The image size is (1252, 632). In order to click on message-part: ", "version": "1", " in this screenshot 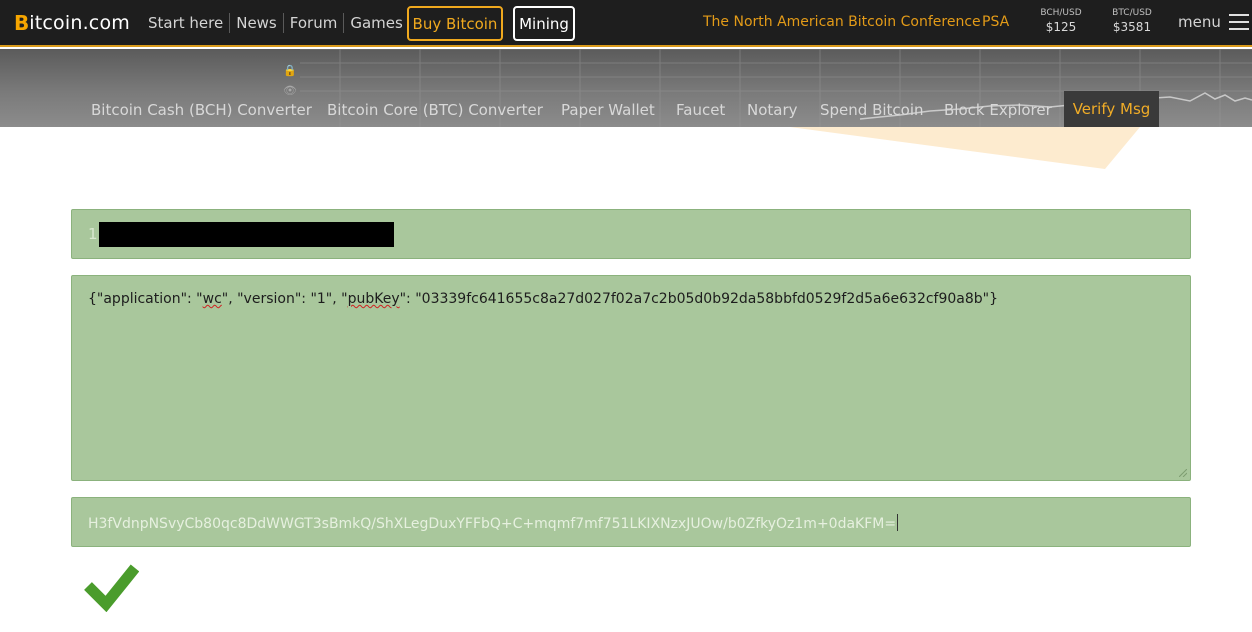, I will do `click(284, 299)`.